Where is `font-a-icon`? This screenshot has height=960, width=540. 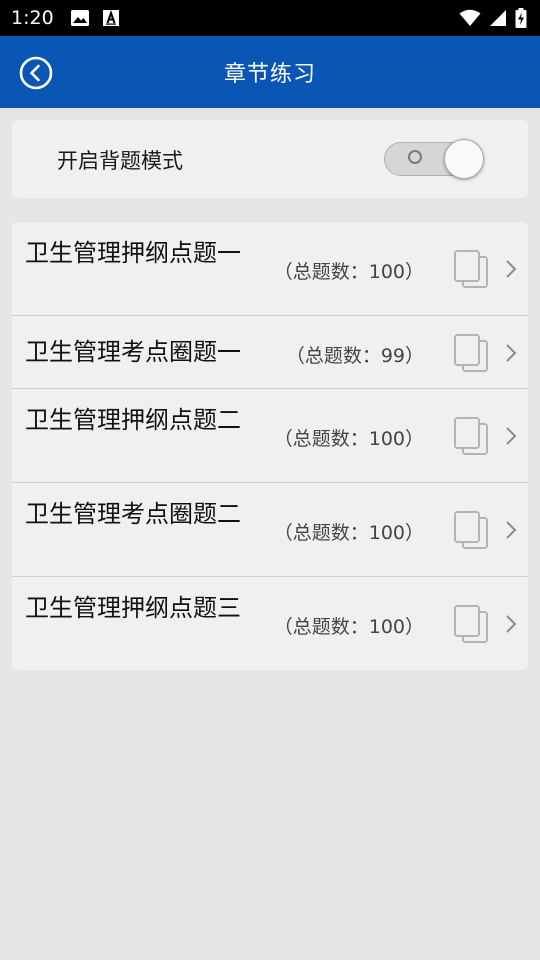 font-a-icon is located at coordinates (110, 17).